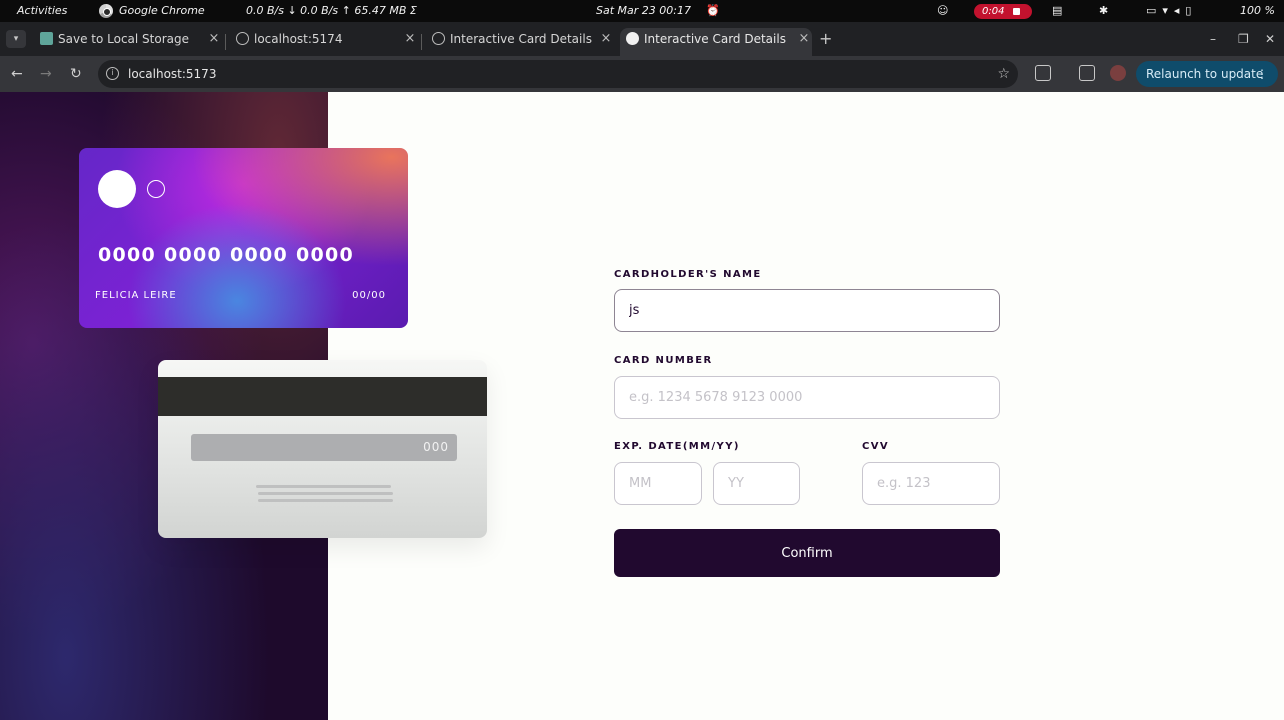 Image resolution: width=1284 pixels, height=720 pixels. What do you see at coordinates (663, 360) in the screenshot?
I see `card-number-label: CARD NUMBER` at bounding box center [663, 360].